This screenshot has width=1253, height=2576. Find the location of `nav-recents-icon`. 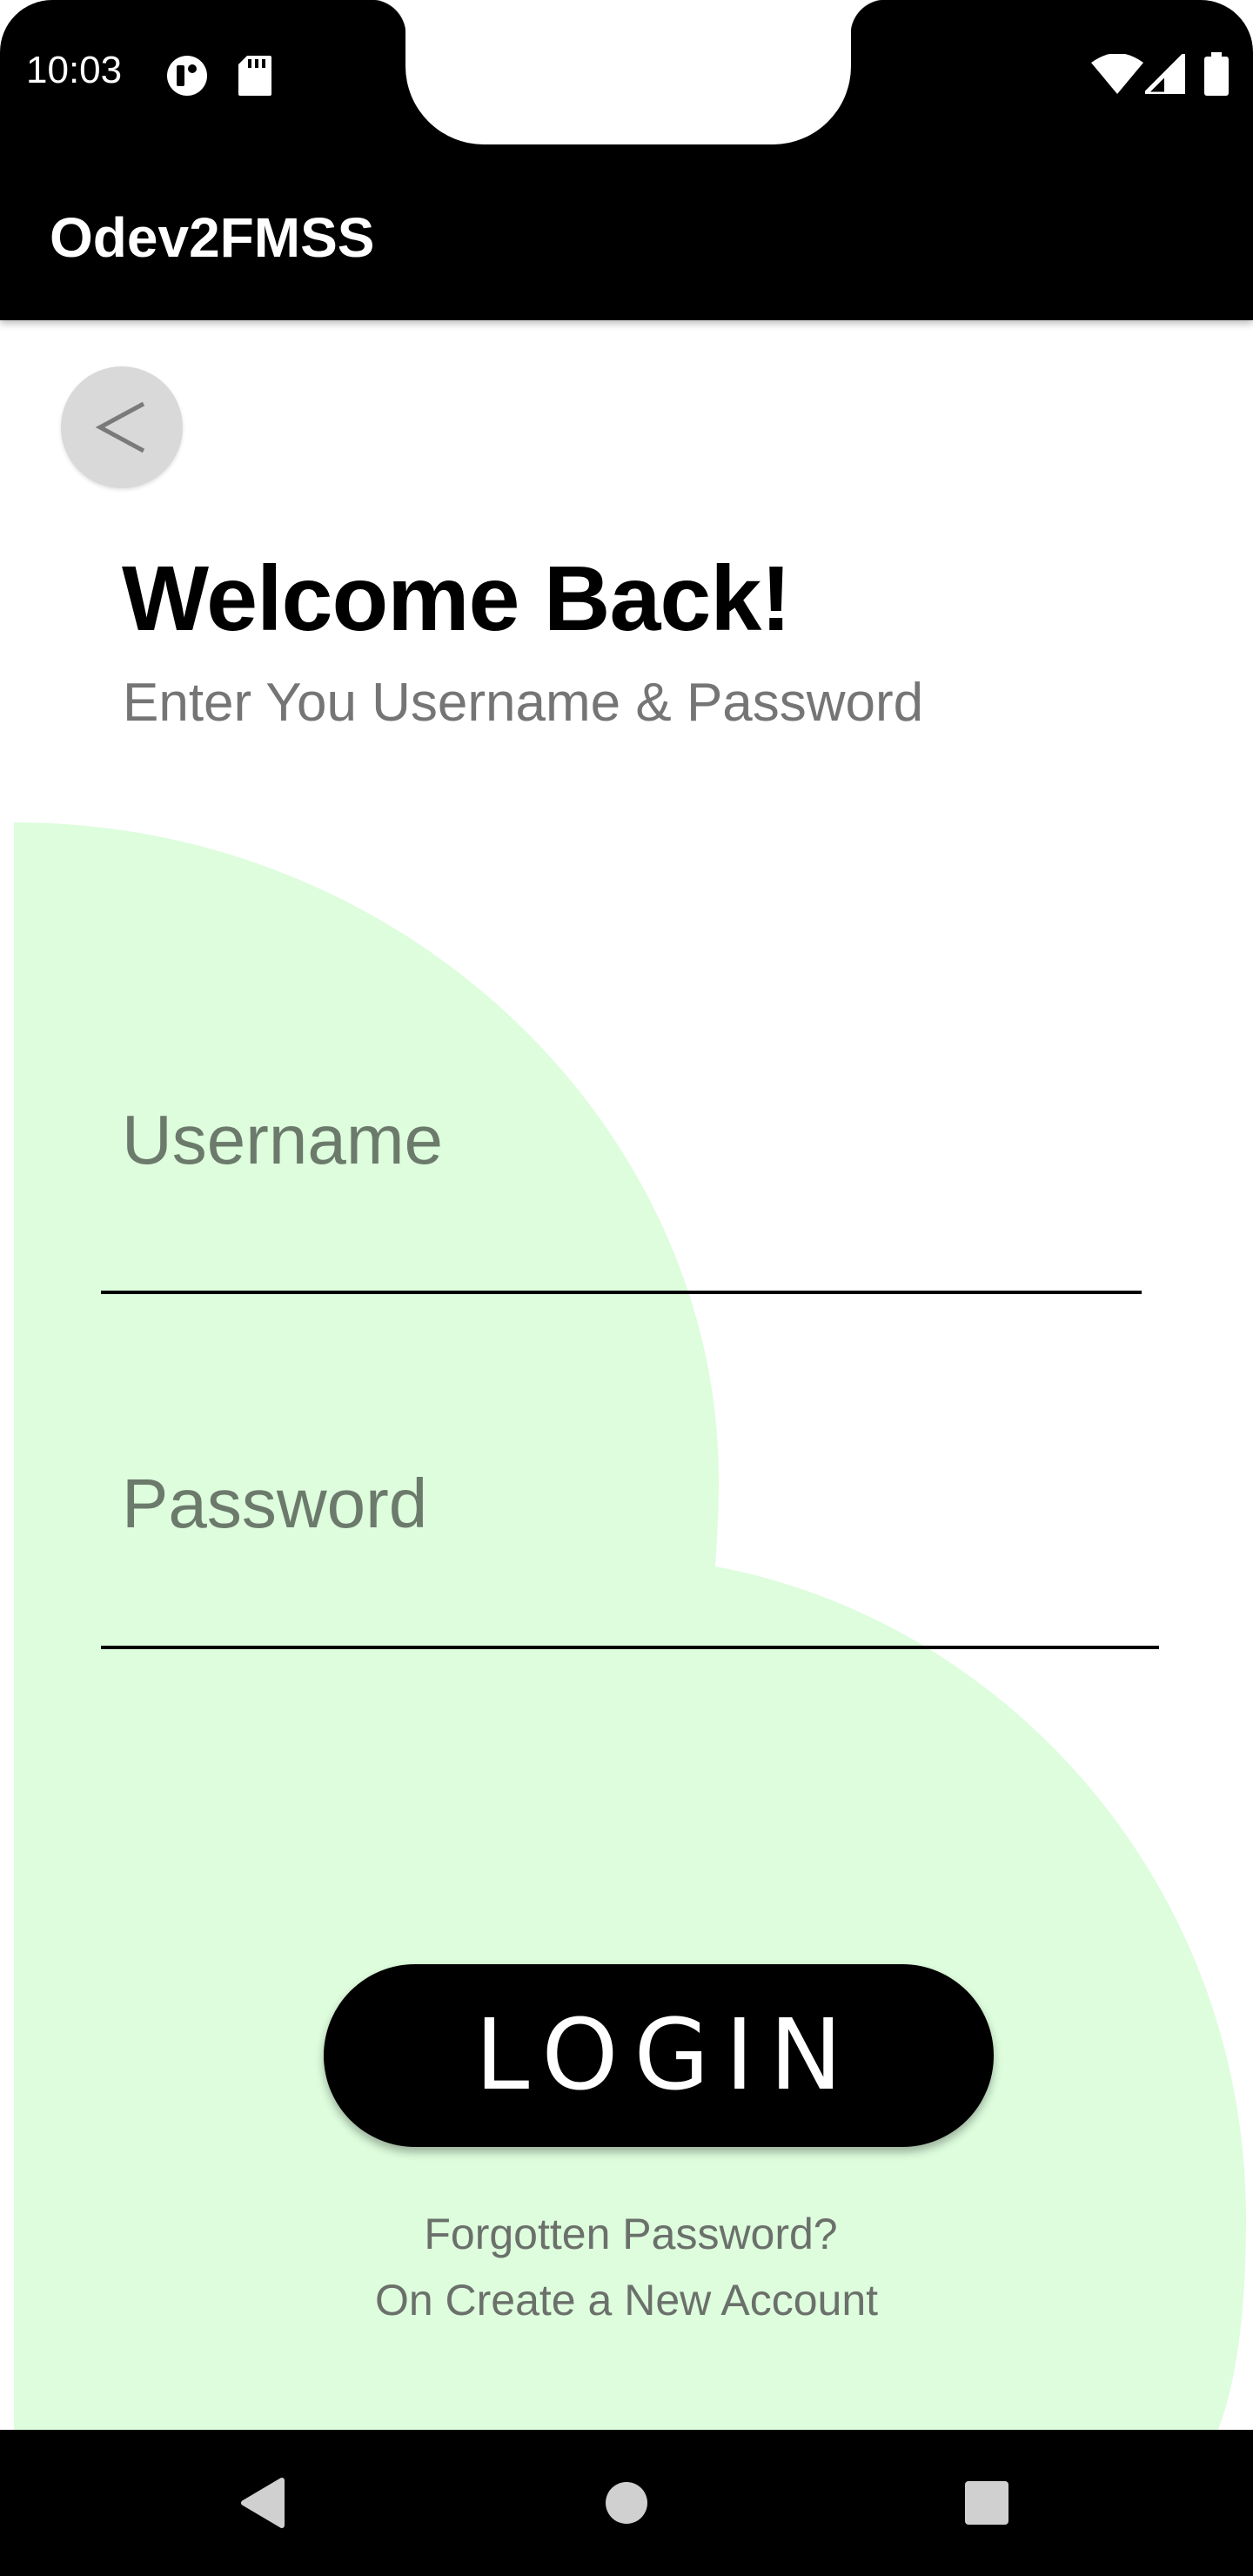

nav-recents-icon is located at coordinates (986, 2503).